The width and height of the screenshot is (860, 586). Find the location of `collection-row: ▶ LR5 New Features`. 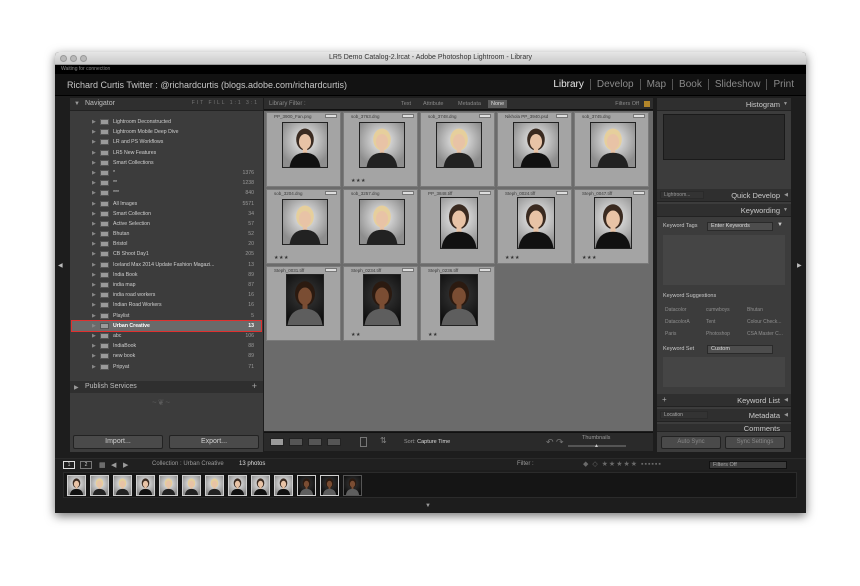

collection-row: ▶ LR5 New Features is located at coordinates (166, 153).